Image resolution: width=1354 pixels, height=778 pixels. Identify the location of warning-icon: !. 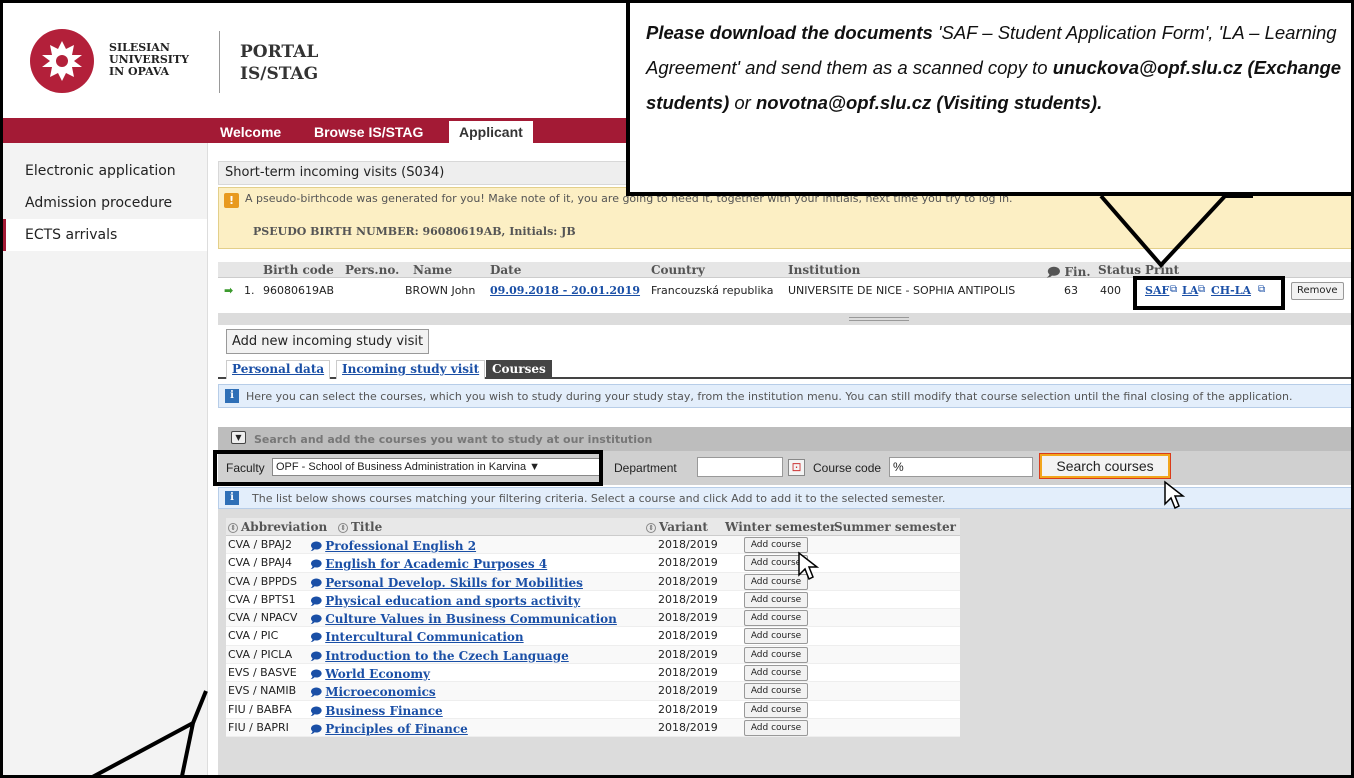
(231, 200).